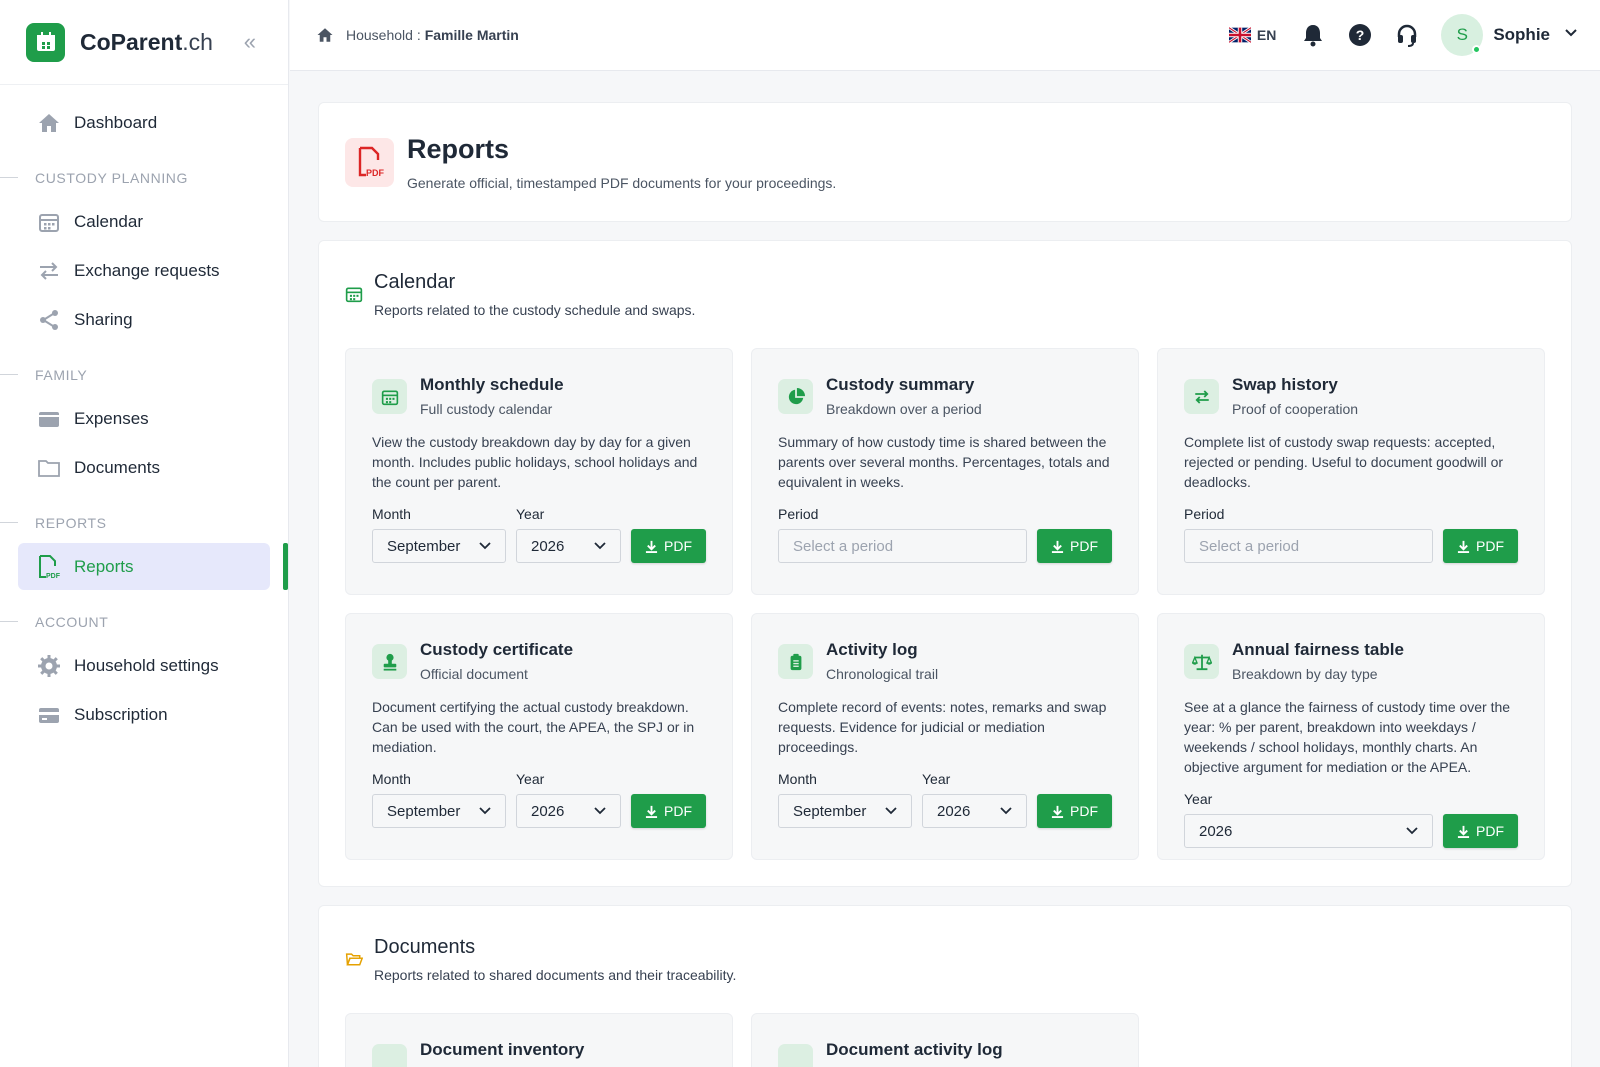  What do you see at coordinates (872, 649) in the screenshot?
I see `card-title: Activity log` at bounding box center [872, 649].